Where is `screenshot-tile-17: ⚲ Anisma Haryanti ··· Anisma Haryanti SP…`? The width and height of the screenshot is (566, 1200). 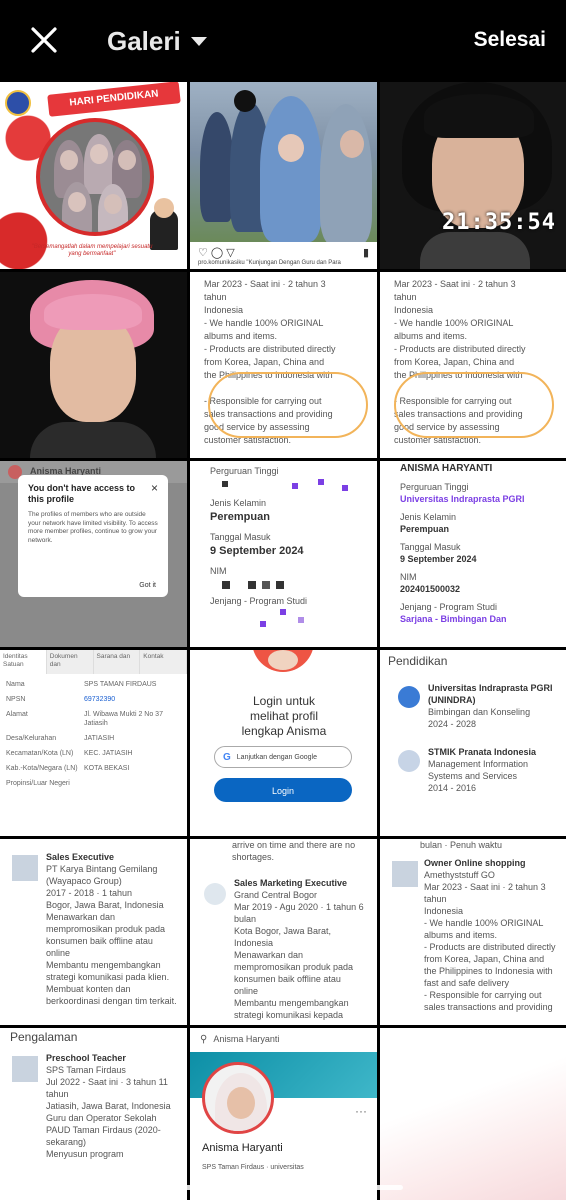
screenshot-tile-17: ⚲ Anisma Haryanti ··· Anisma Haryanti SP… is located at coordinates (283, 1114).